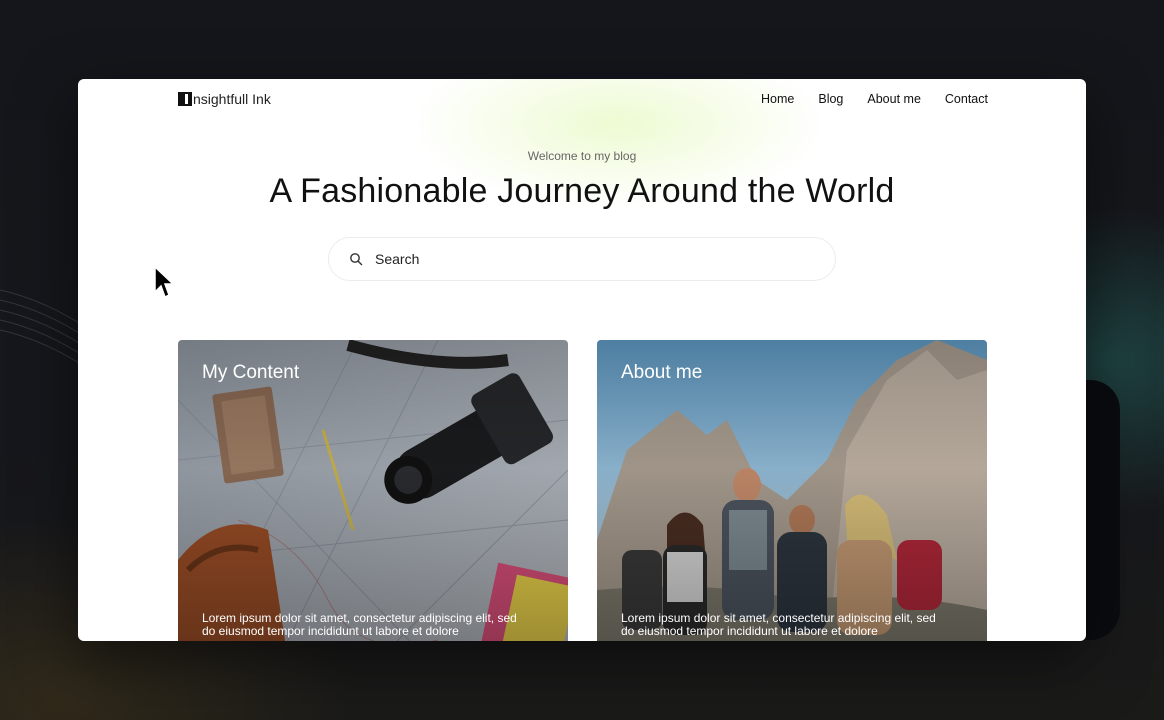  I want to click on nav-link-home: Home, so click(777, 99).